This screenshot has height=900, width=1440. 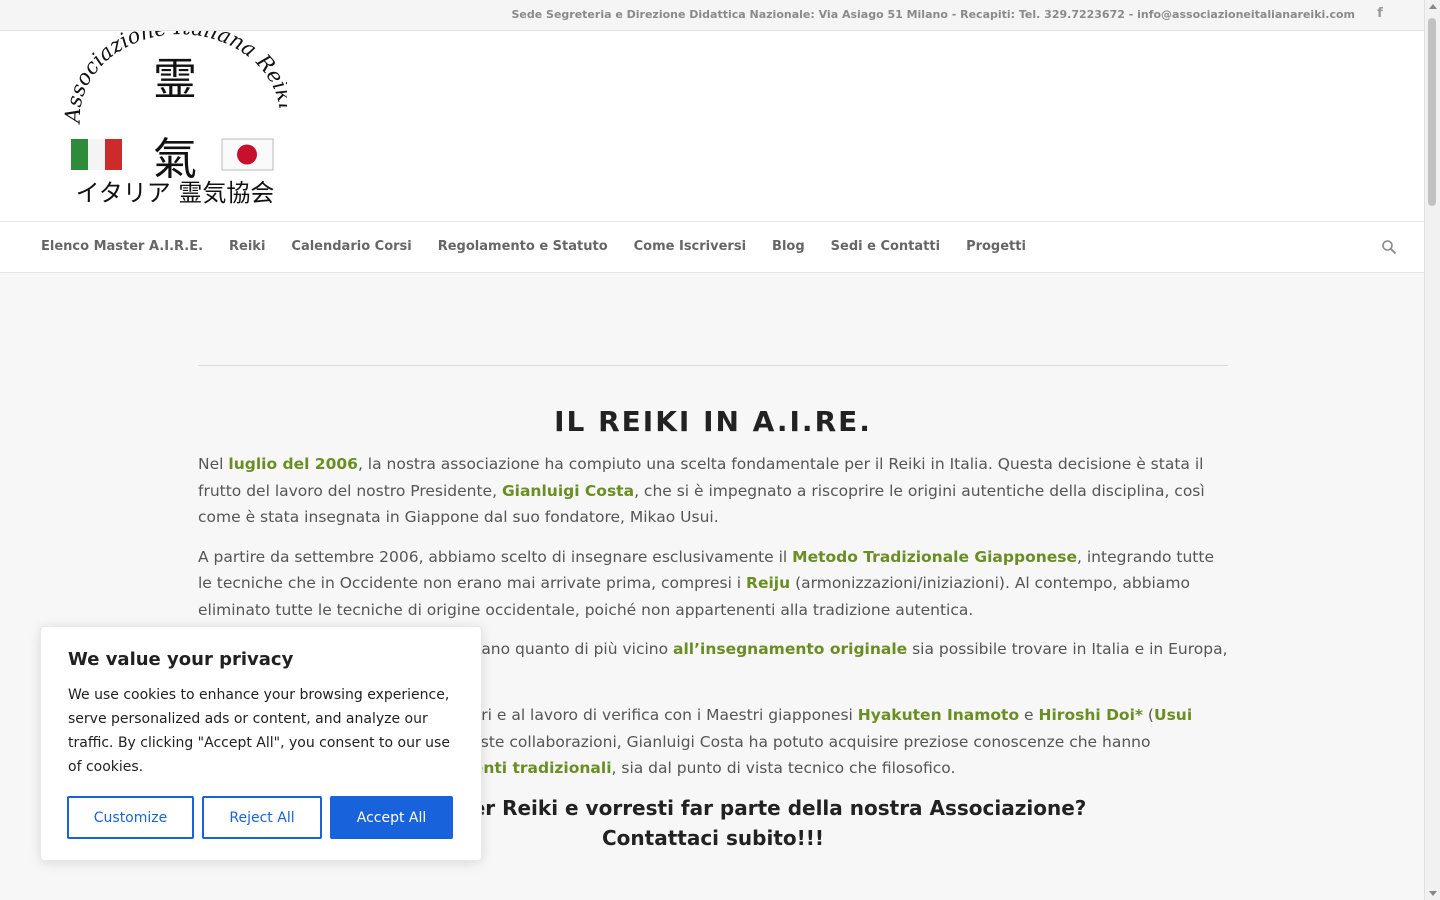 What do you see at coordinates (1380, 14) in the screenshot?
I see `facebook-icon: f` at bounding box center [1380, 14].